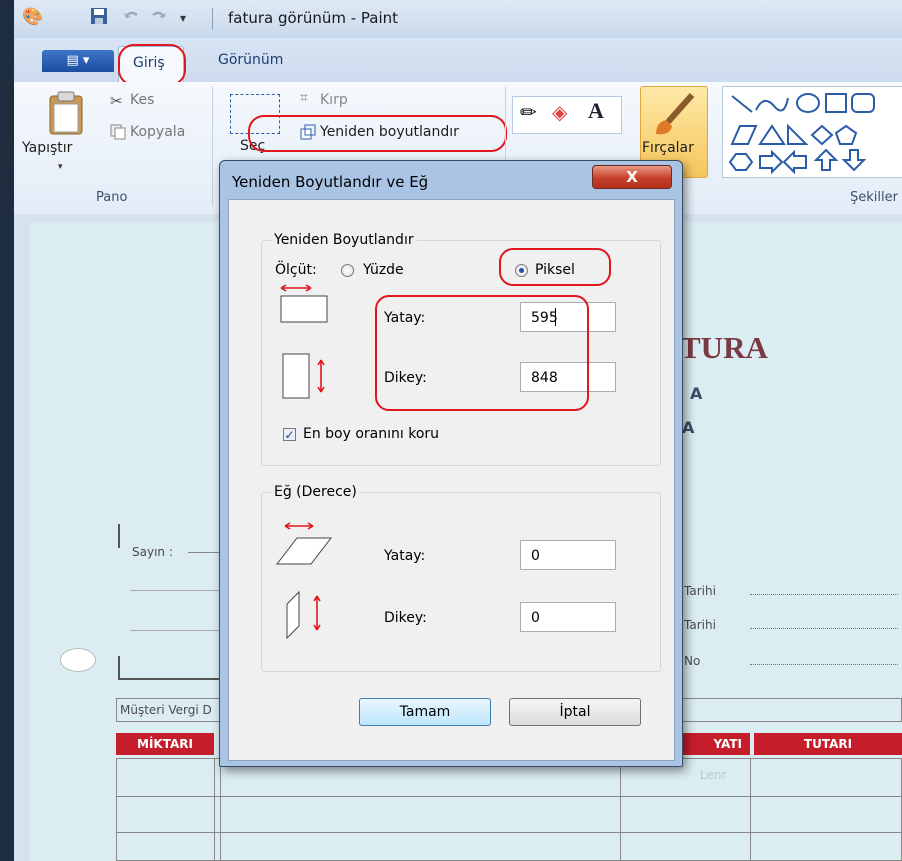  Describe the element at coordinates (344, 240) in the screenshot. I see `resize-section-title: Yeniden Boyutlandır` at that location.